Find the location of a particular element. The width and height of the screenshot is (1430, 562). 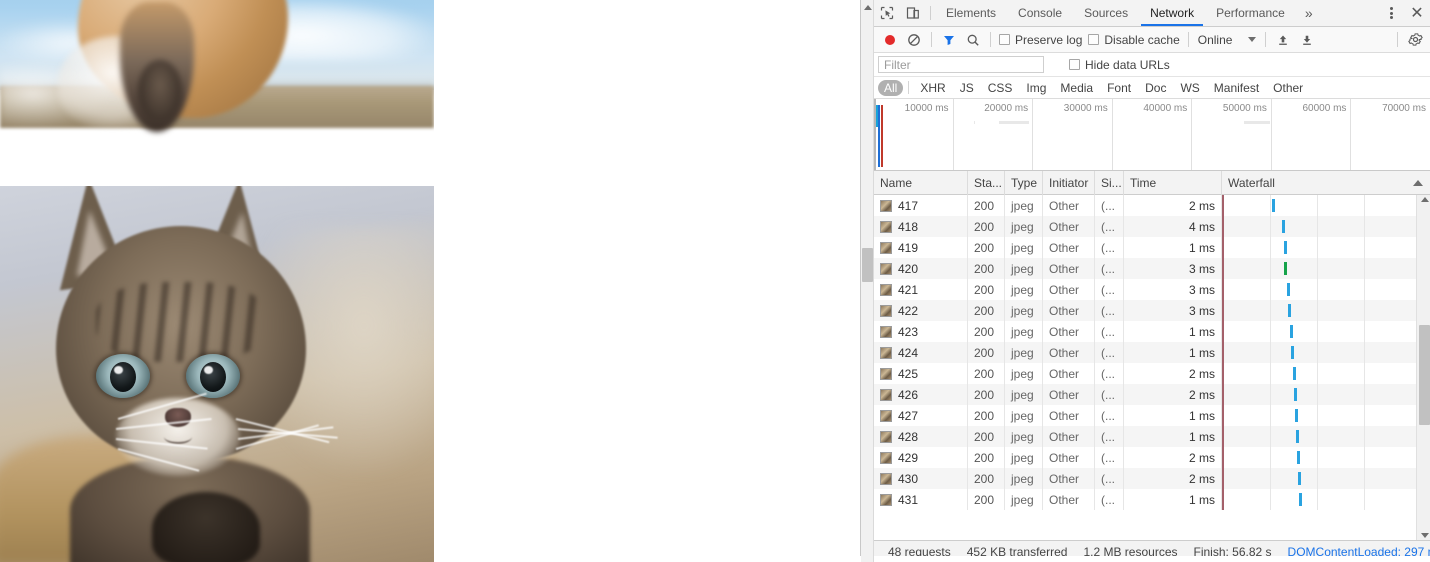

table-row: 428 200 jpeg Other (... 1 ms is located at coordinates (1145, 436).